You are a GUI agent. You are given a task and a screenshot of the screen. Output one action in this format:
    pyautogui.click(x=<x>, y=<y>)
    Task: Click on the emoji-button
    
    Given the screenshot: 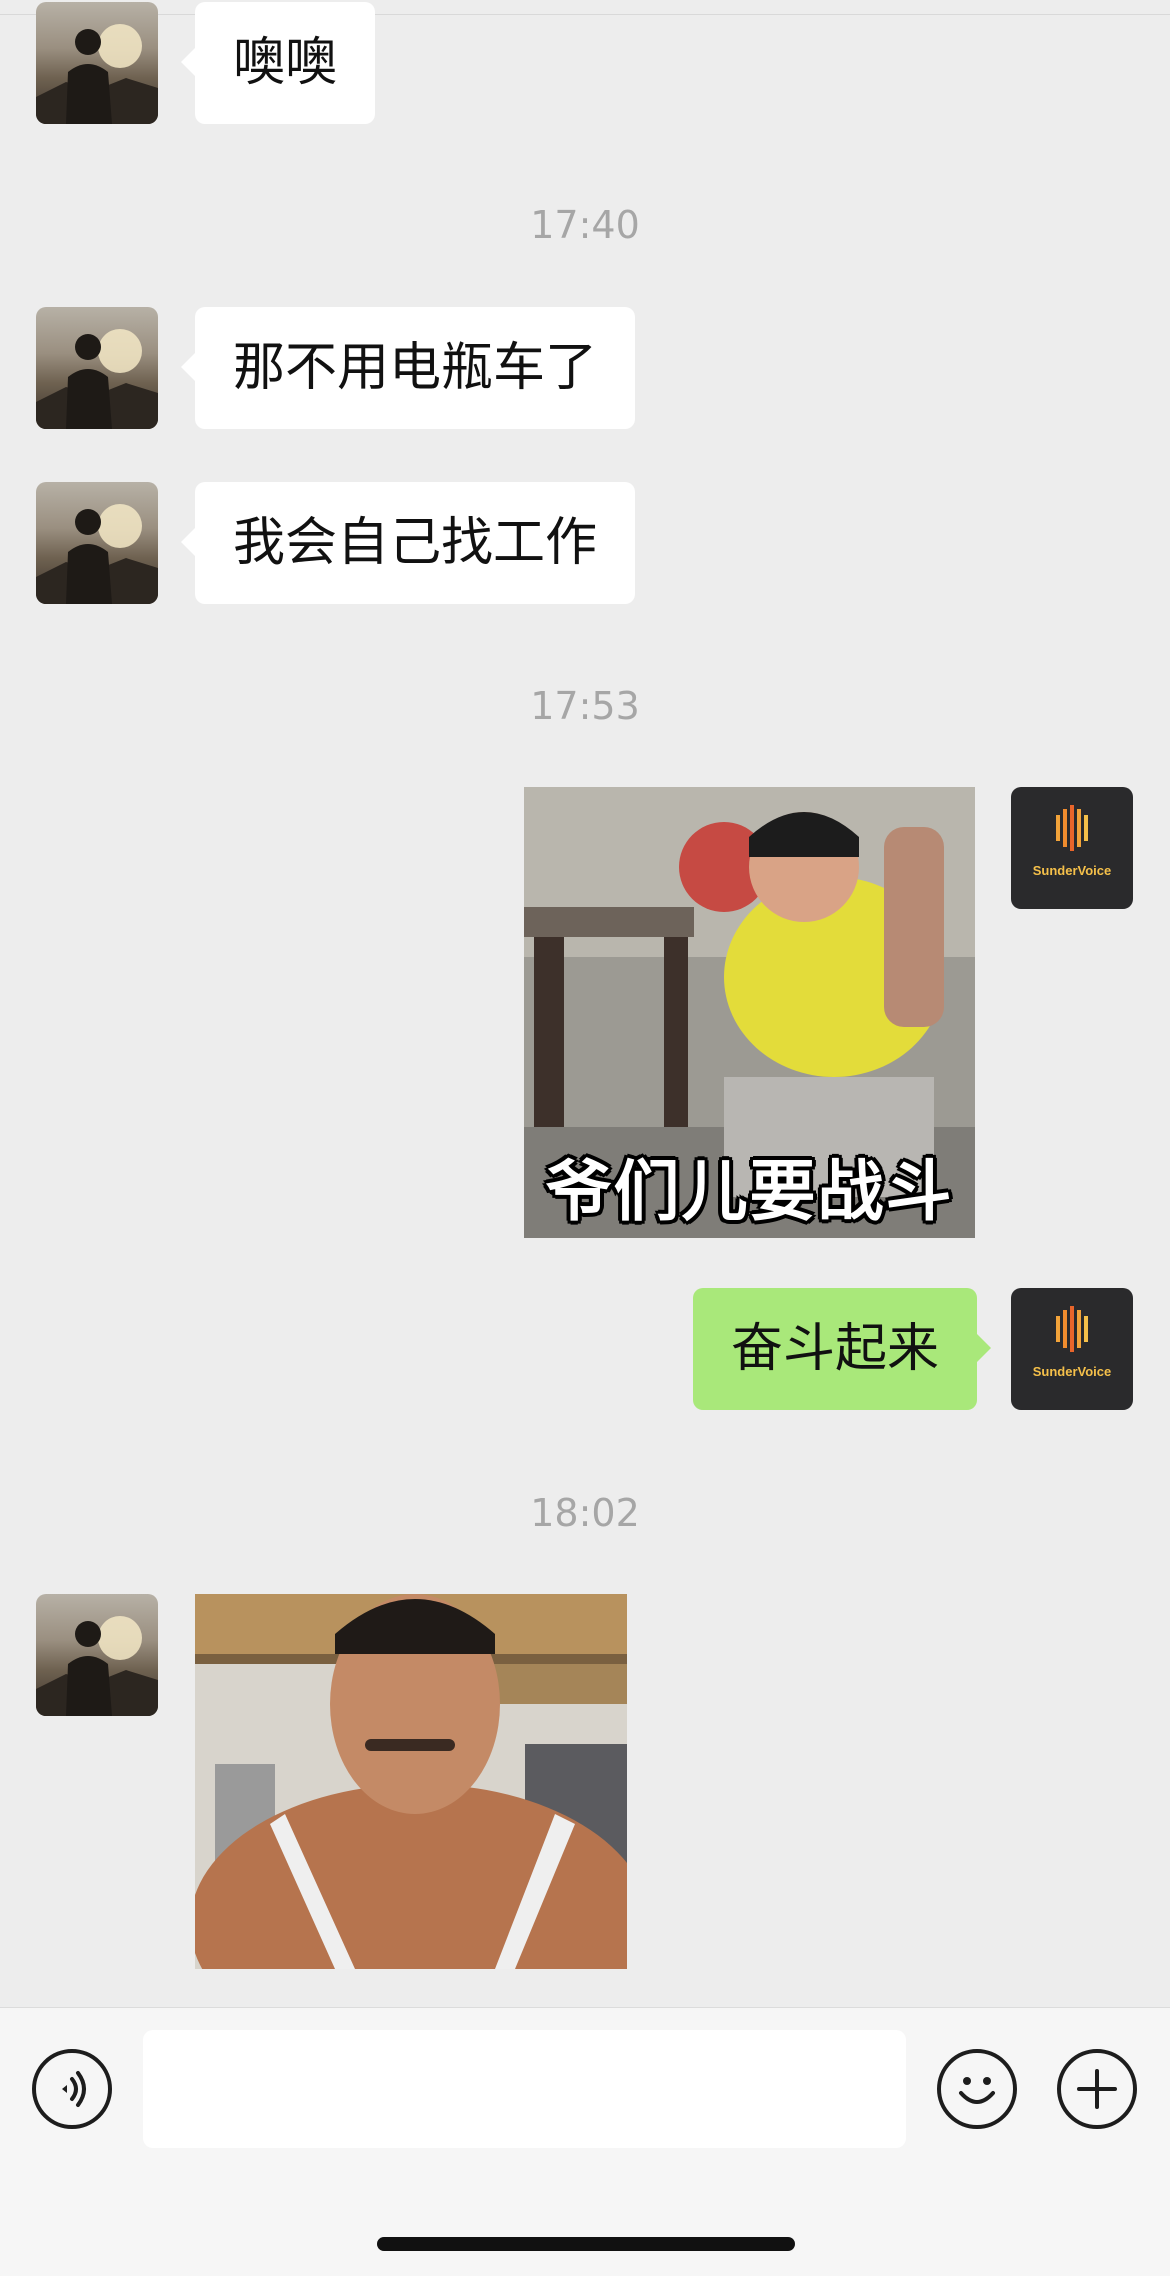 What is the action you would take?
    pyautogui.click(x=977, y=2089)
    